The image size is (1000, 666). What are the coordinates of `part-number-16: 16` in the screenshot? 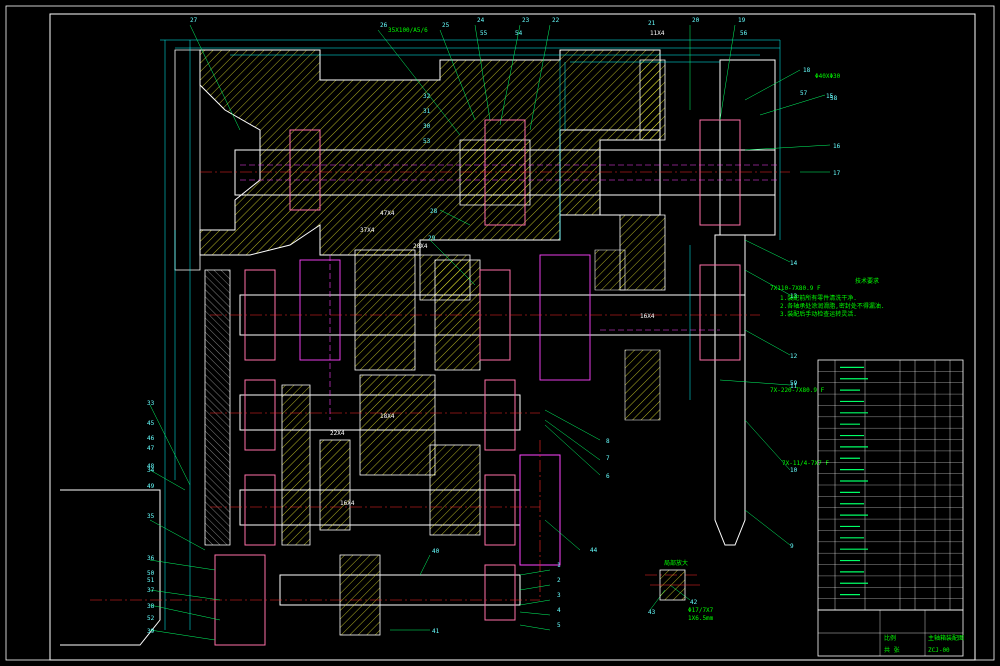 It's located at (837, 146).